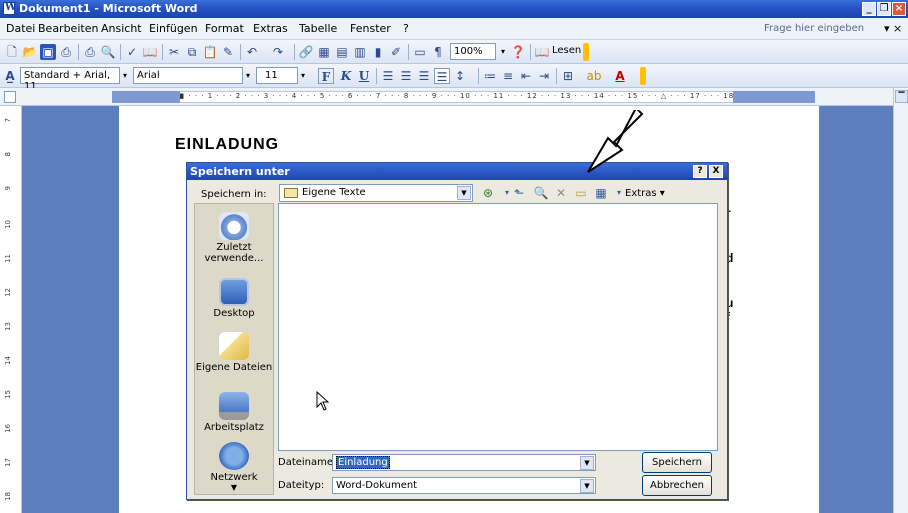 Image resolution: width=908 pixels, height=513 pixels. I want to click on new-folder-icon: ▭, so click(581, 193).